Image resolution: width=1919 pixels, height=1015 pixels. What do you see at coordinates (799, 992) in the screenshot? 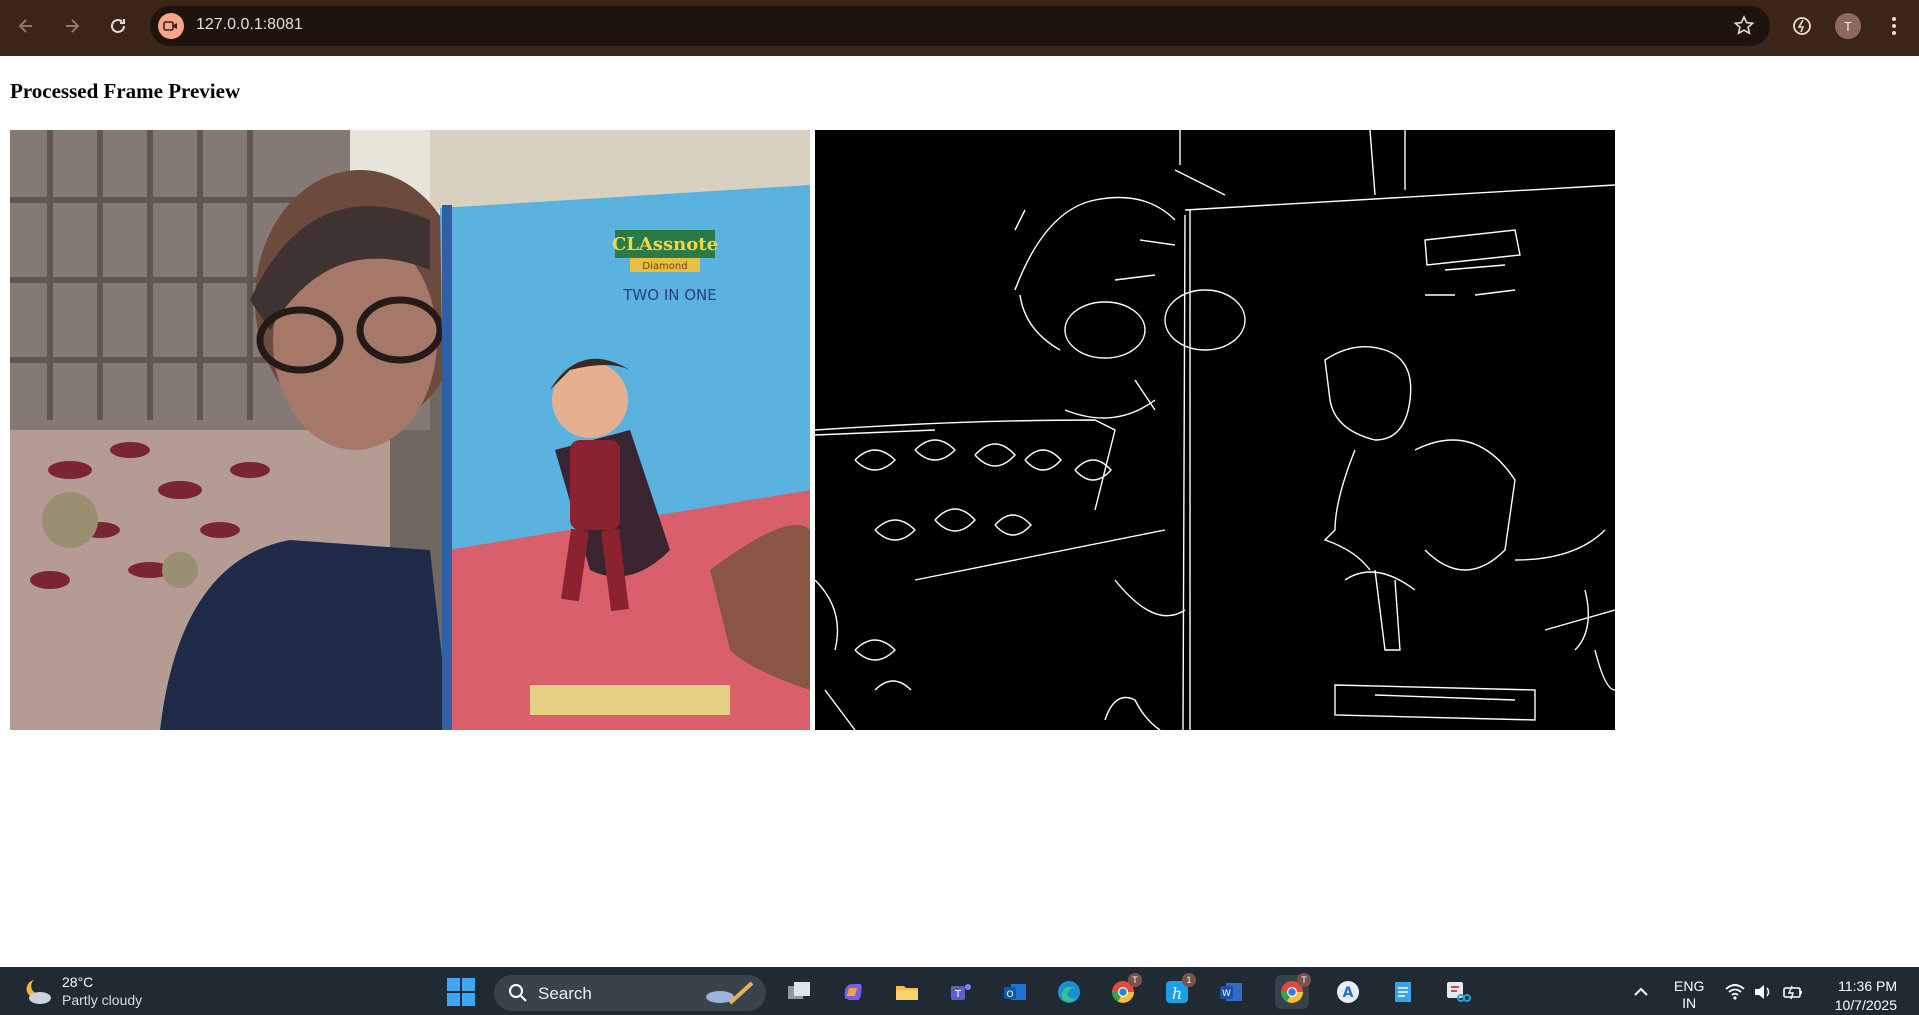
I see `task-view-icon` at bounding box center [799, 992].